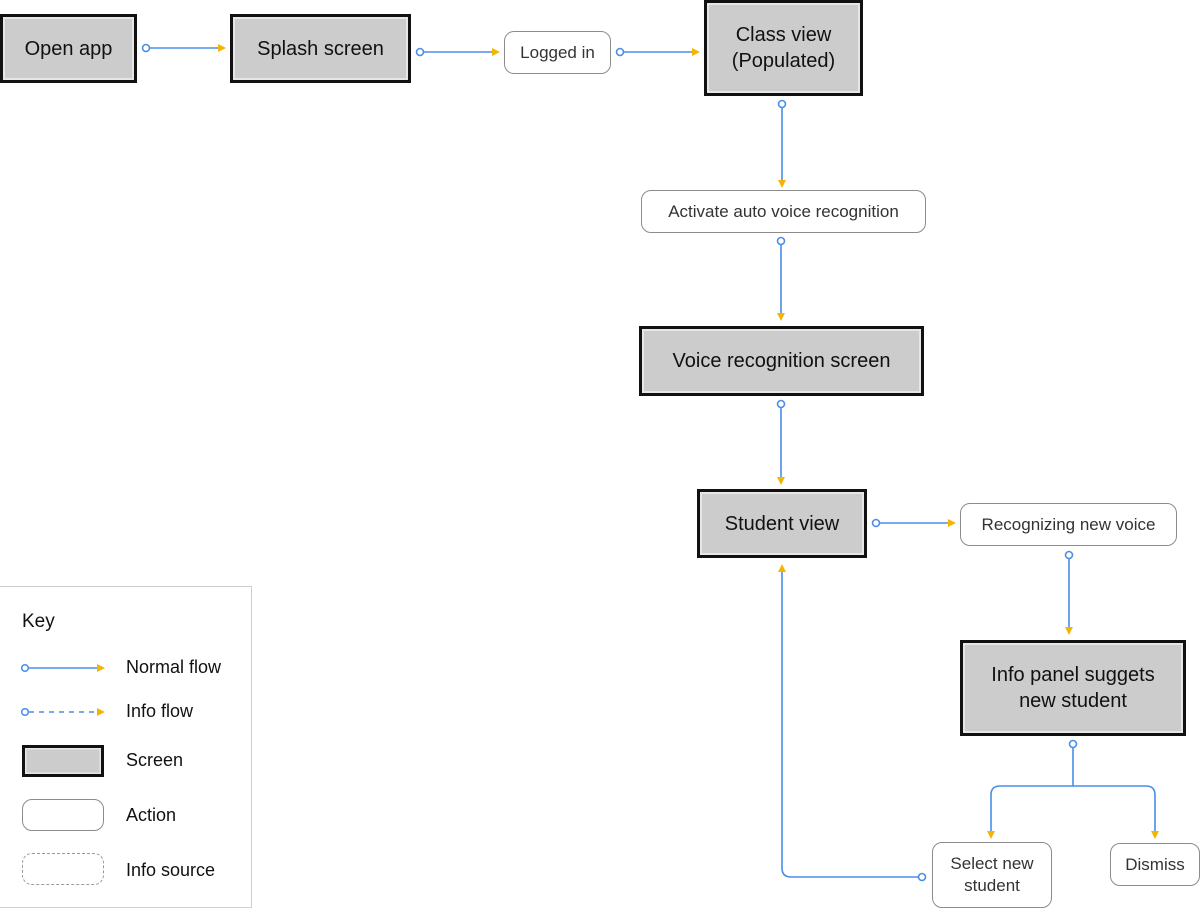  I want to click on node-label: Logged in, so click(557, 52).